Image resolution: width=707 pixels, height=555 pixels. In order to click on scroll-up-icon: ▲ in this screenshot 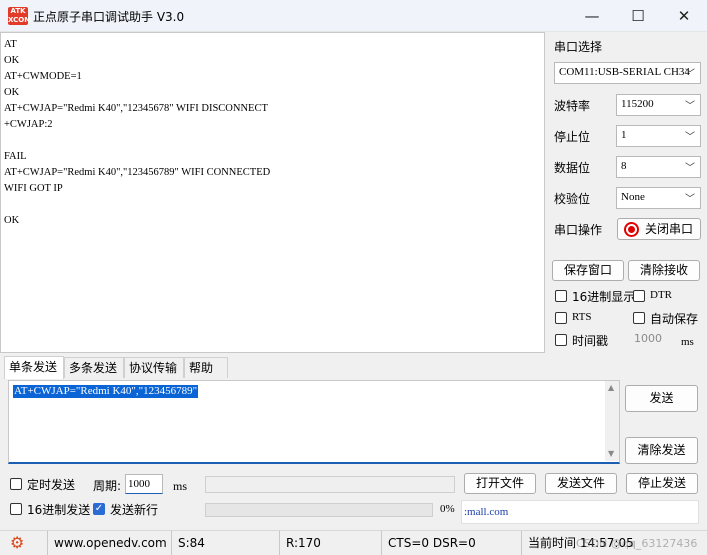, I will do `click(611, 387)`.